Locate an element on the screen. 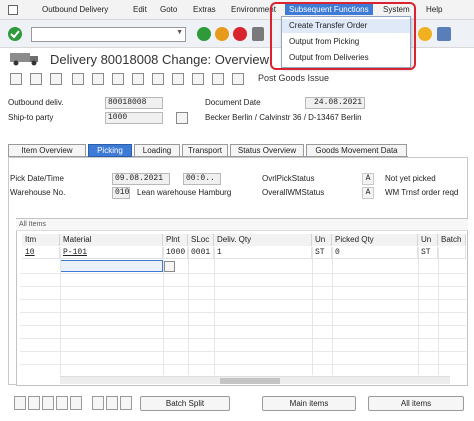  details-icon is located at coordinates (62, 403).